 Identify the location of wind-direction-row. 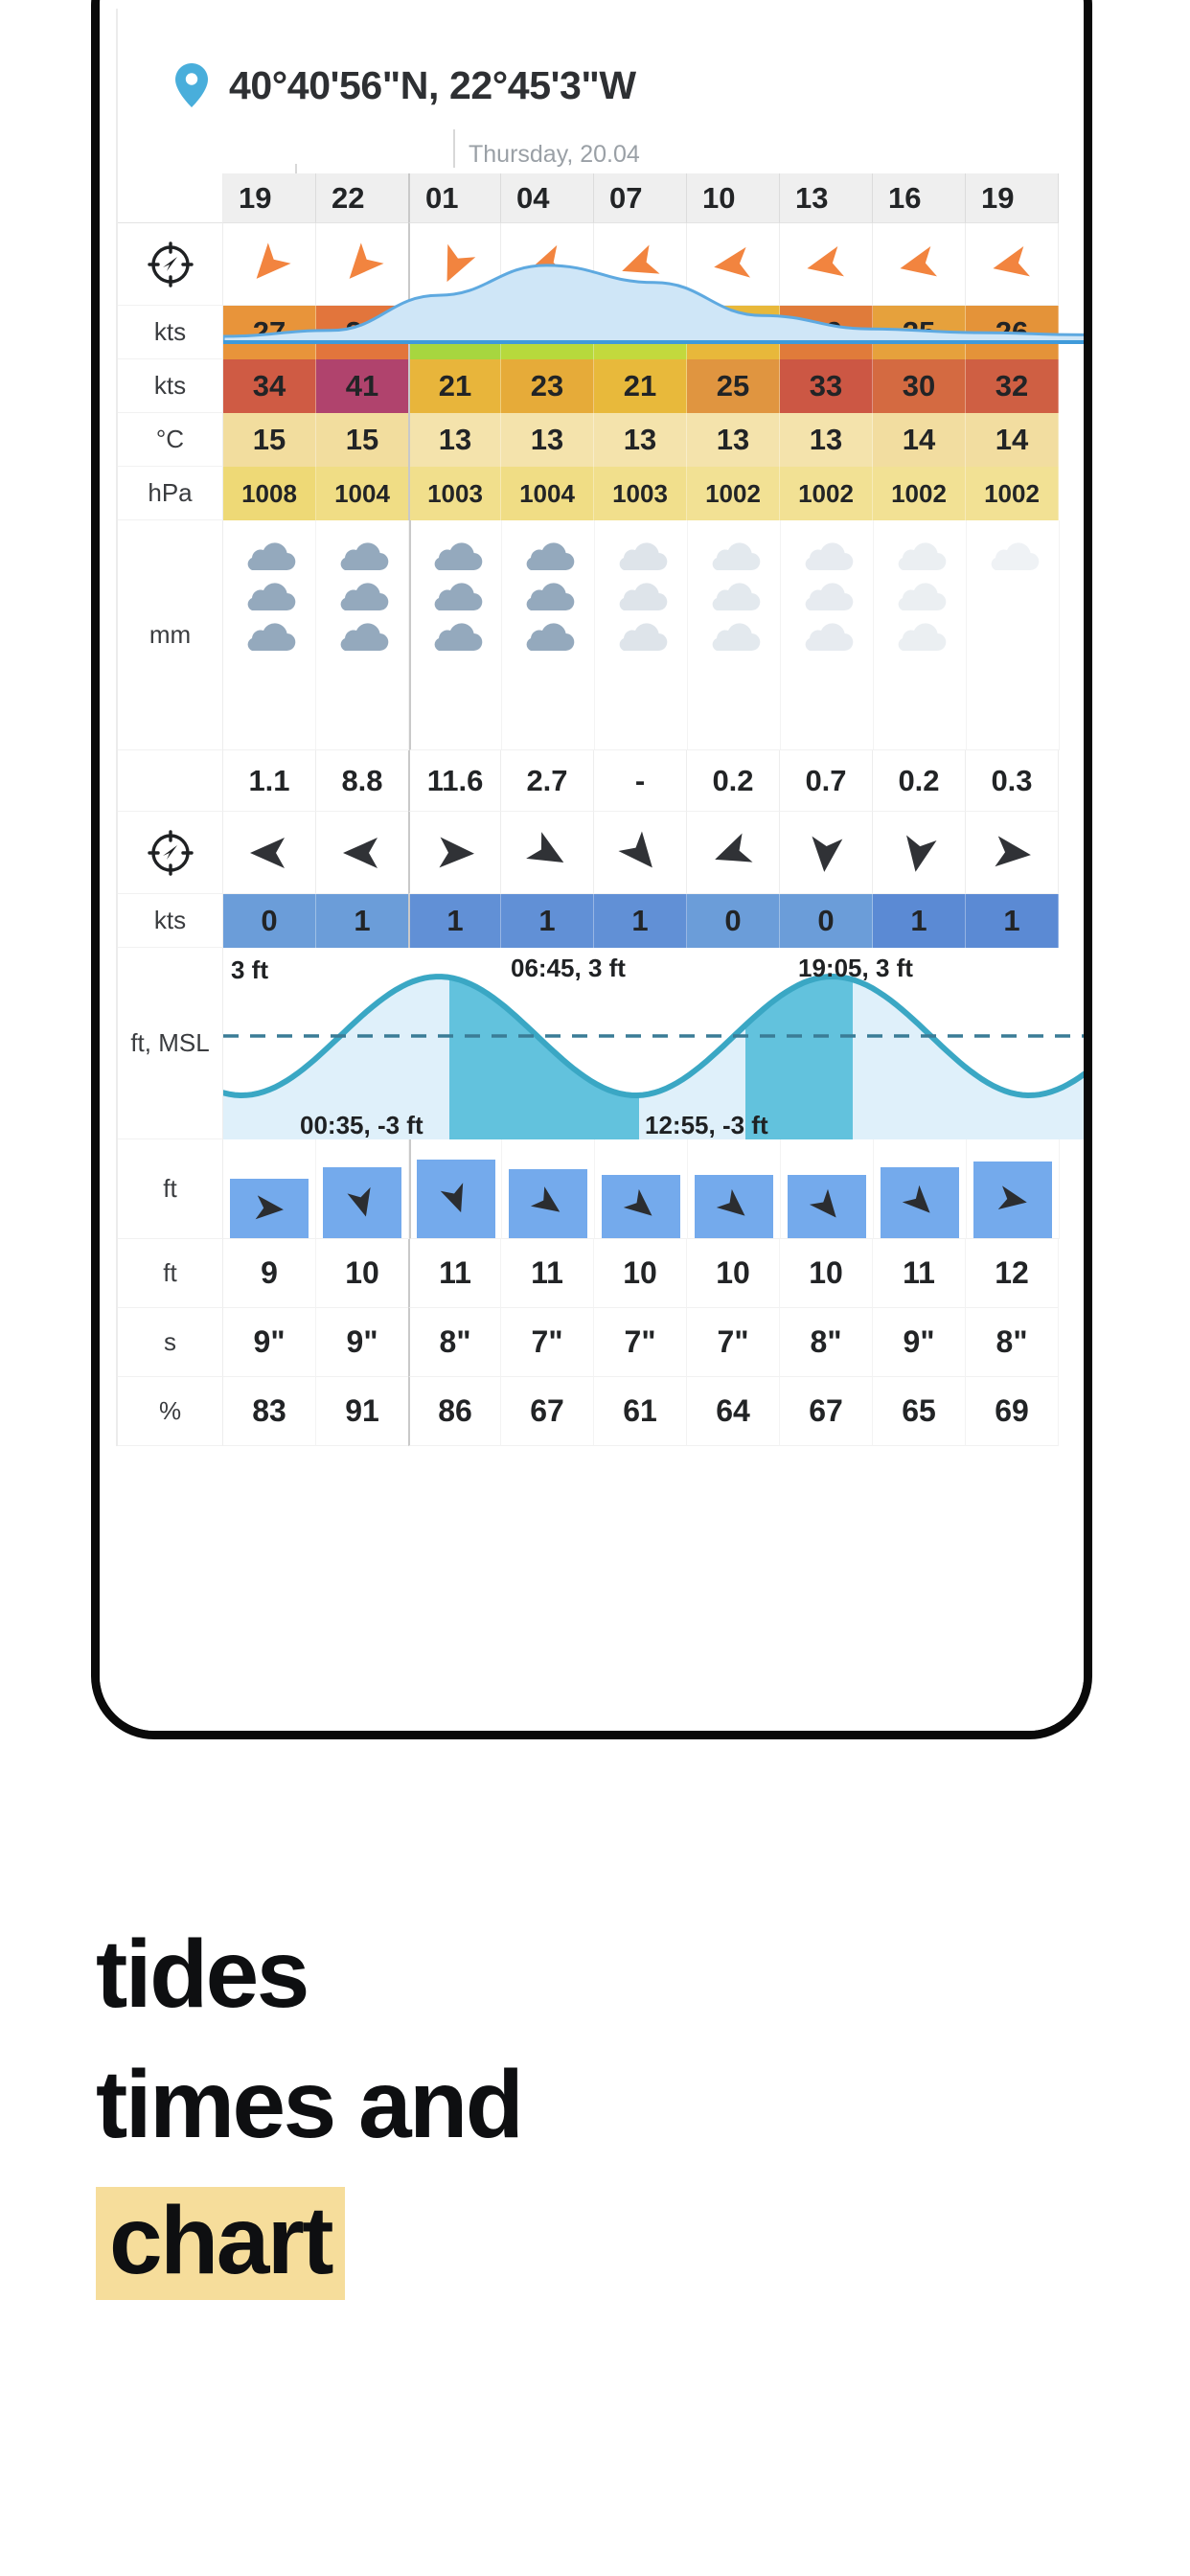
(601, 264).